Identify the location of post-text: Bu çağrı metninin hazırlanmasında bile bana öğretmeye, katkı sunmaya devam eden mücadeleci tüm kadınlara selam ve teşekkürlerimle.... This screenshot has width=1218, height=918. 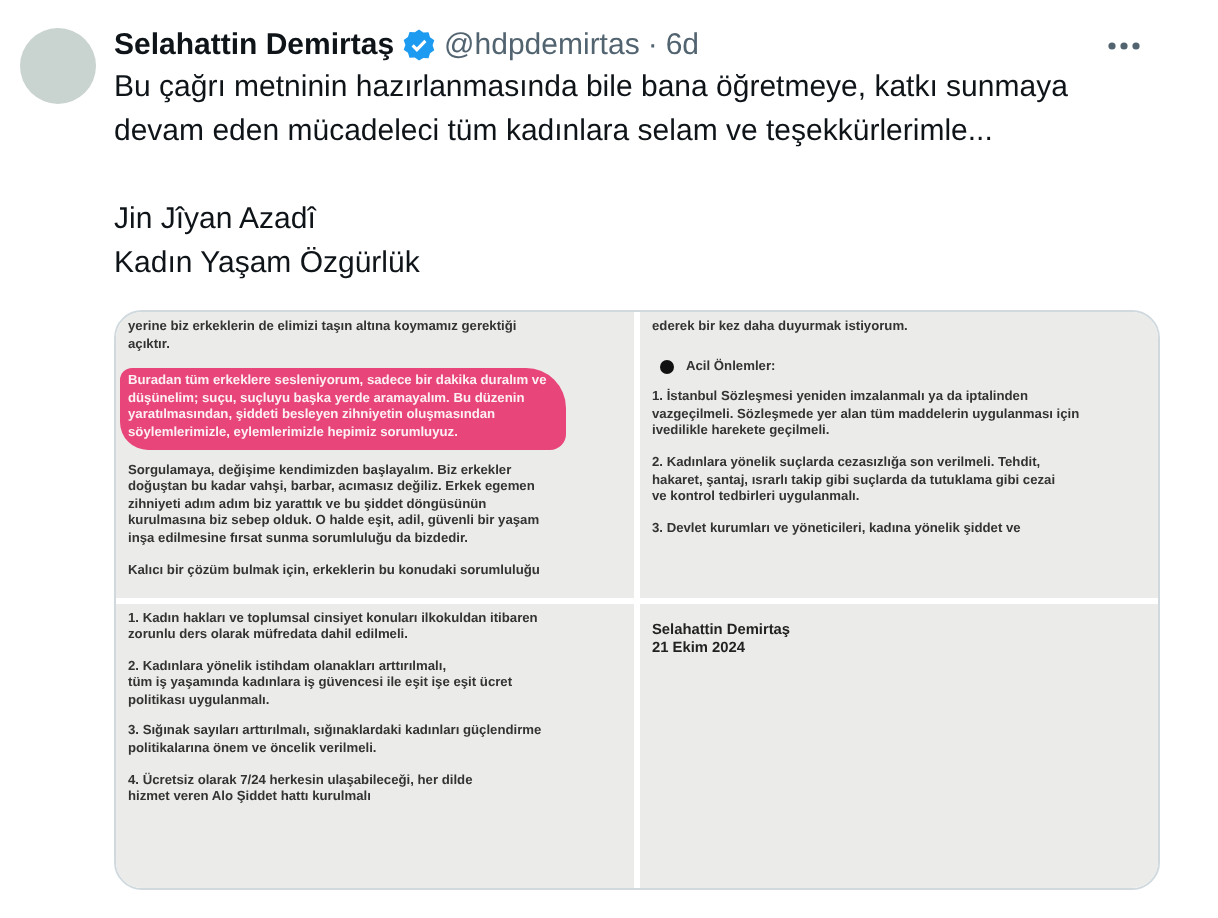
(592, 110).